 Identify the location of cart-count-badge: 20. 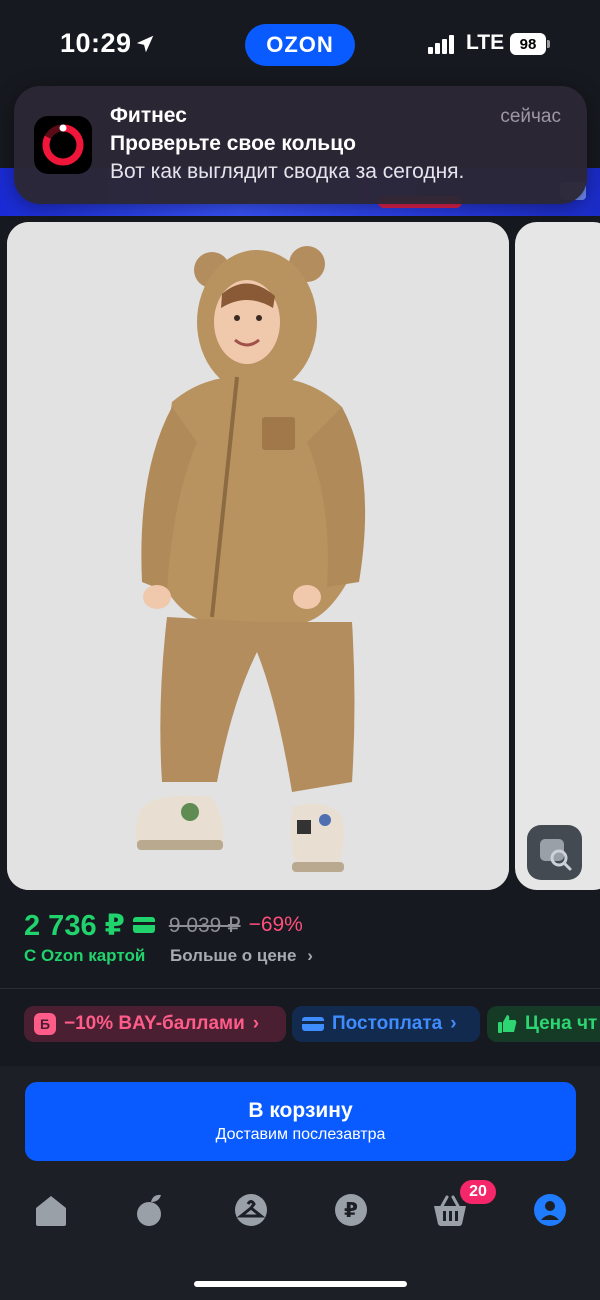
(478, 1192).